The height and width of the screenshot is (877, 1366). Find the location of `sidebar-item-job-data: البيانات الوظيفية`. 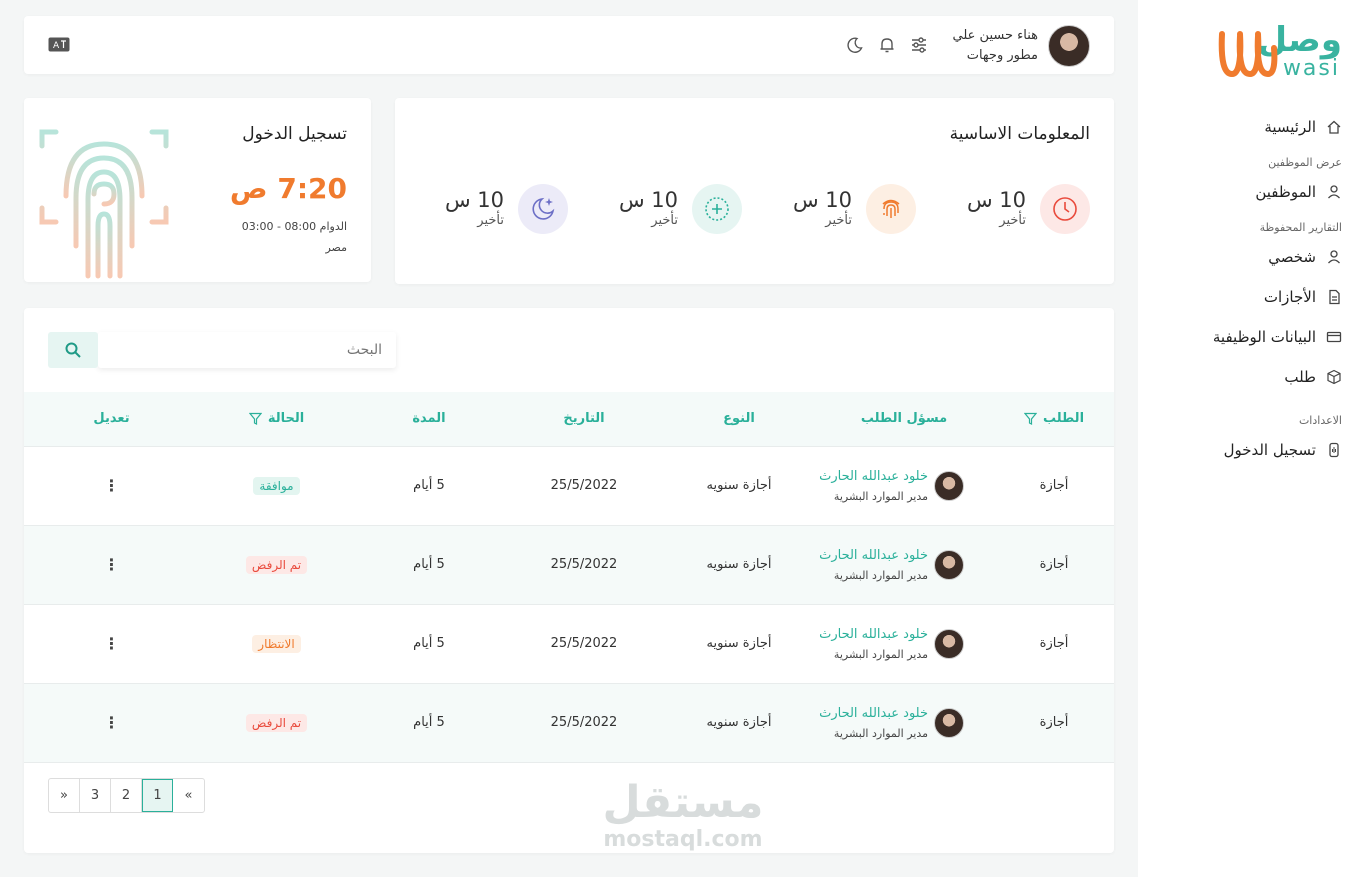

sidebar-item-job-data: البيانات الوظيفية is located at coordinates (1252, 337).